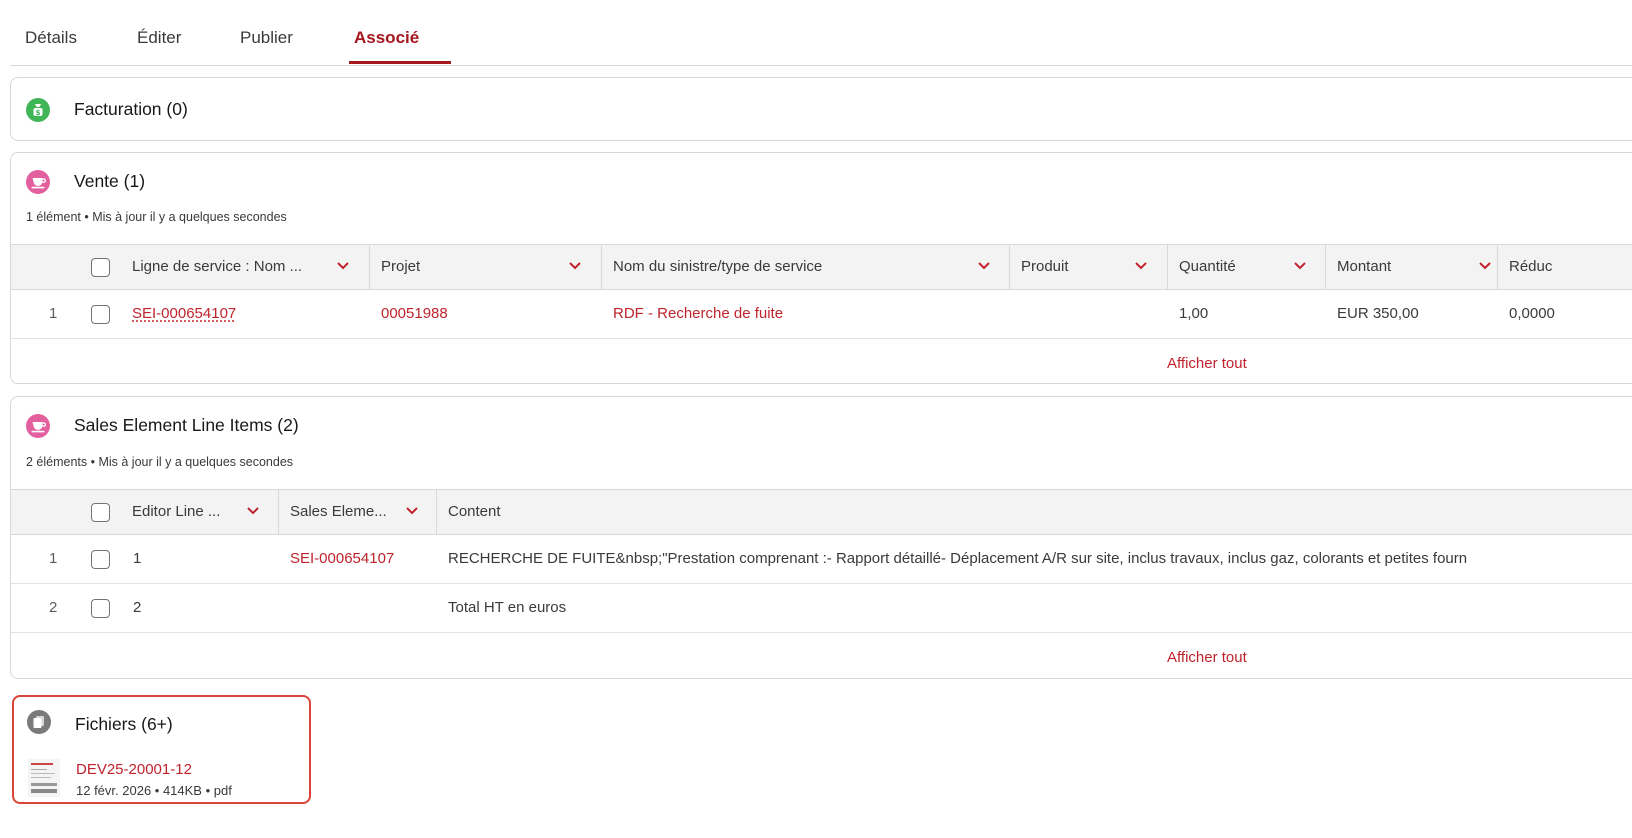 This screenshot has width=1632, height=838. What do you see at coordinates (137, 607) in the screenshot?
I see `editor-line-cell: 2` at bounding box center [137, 607].